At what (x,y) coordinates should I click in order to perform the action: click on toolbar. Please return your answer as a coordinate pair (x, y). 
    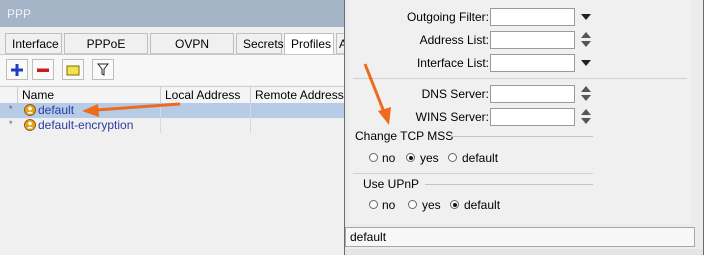
    Looking at the image, I should click on (176, 70).